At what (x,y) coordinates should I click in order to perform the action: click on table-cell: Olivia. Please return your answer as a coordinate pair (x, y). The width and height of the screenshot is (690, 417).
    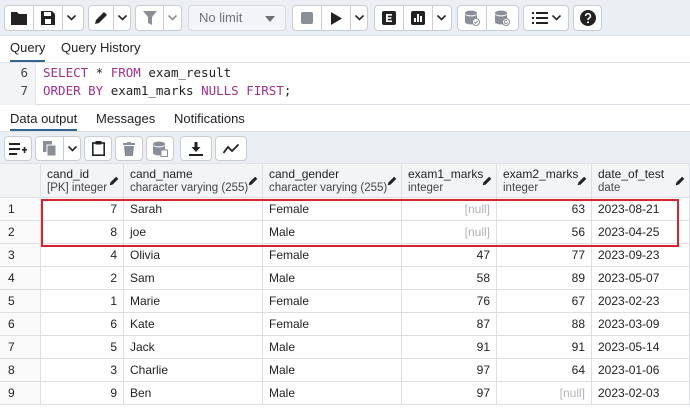
    Looking at the image, I should click on (193, 255).